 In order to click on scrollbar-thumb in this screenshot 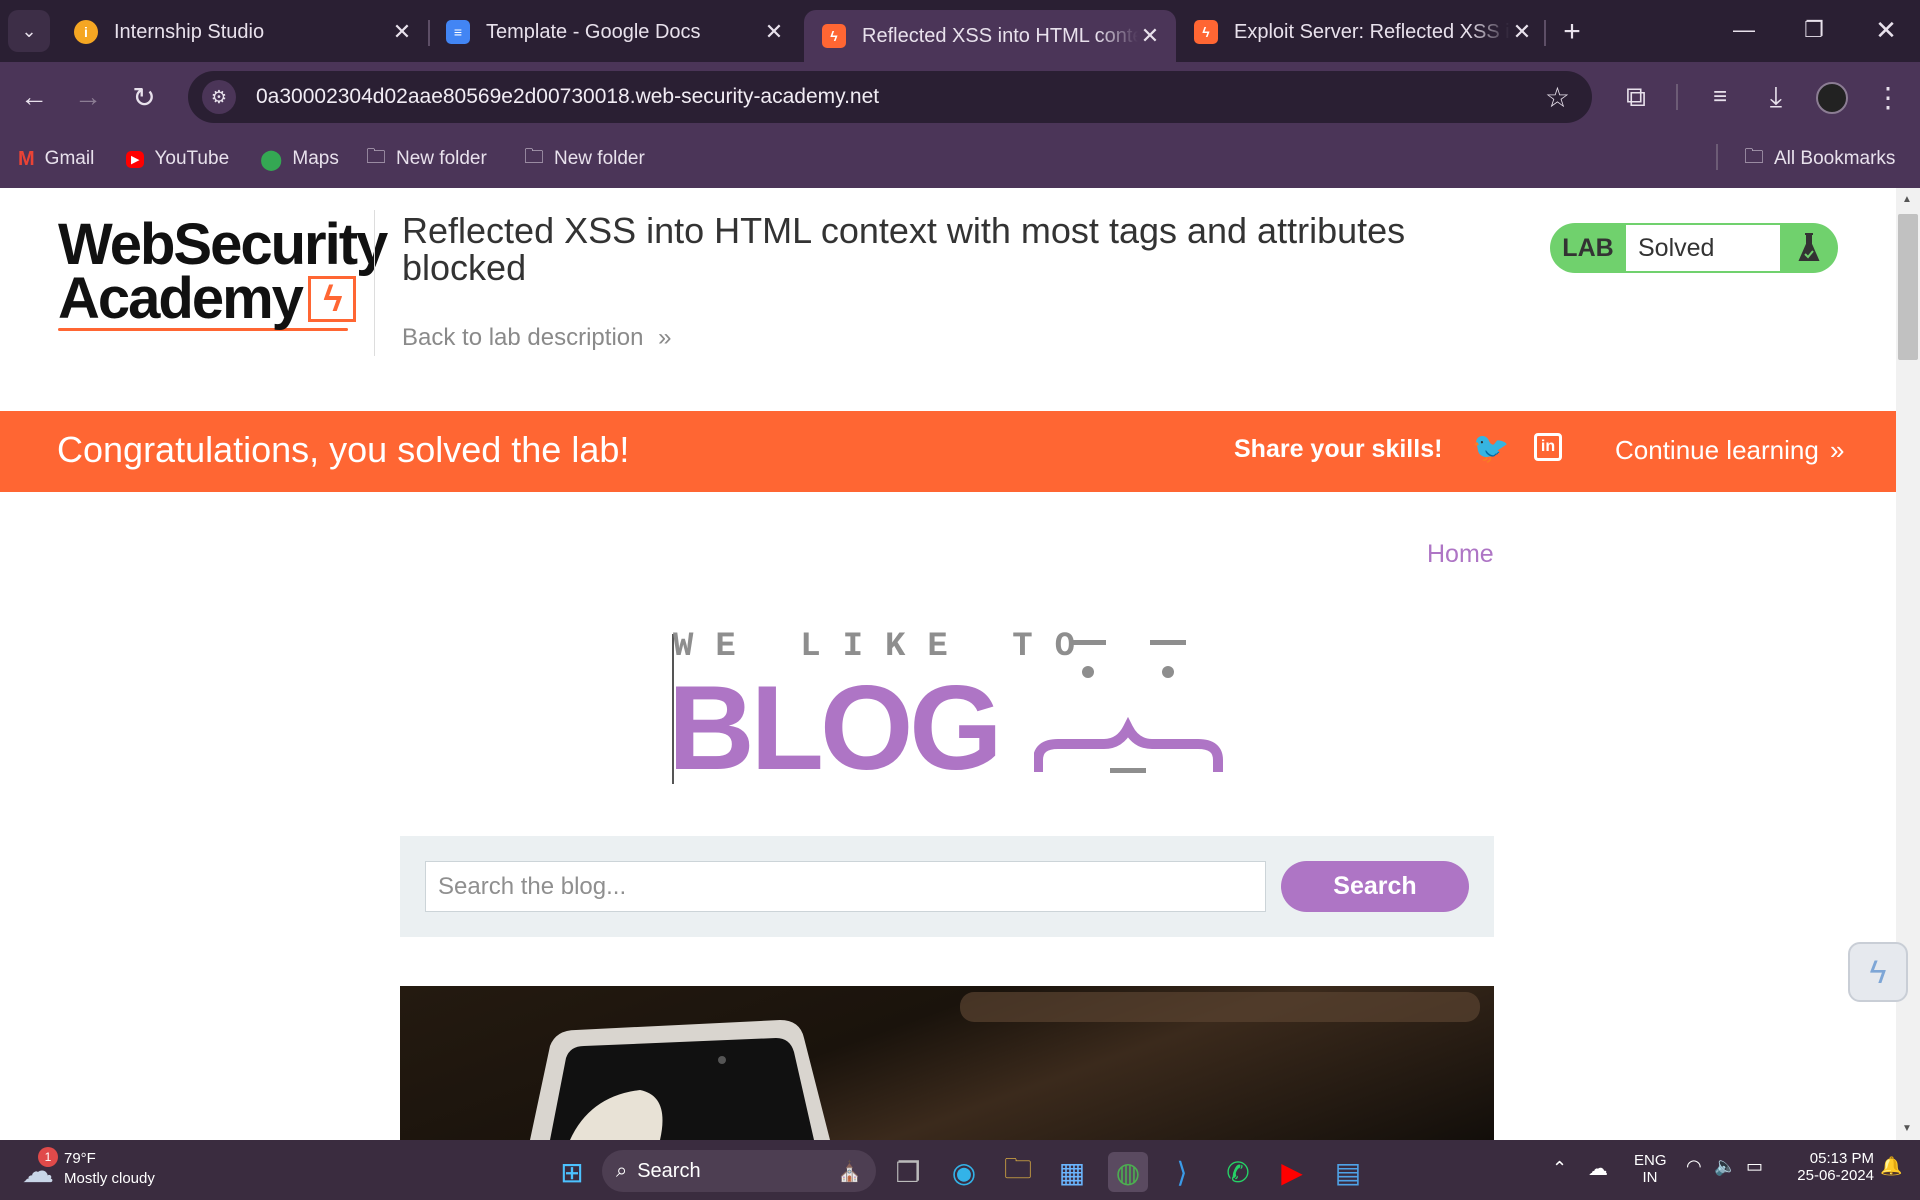, I will do `click(1908, 287)`.